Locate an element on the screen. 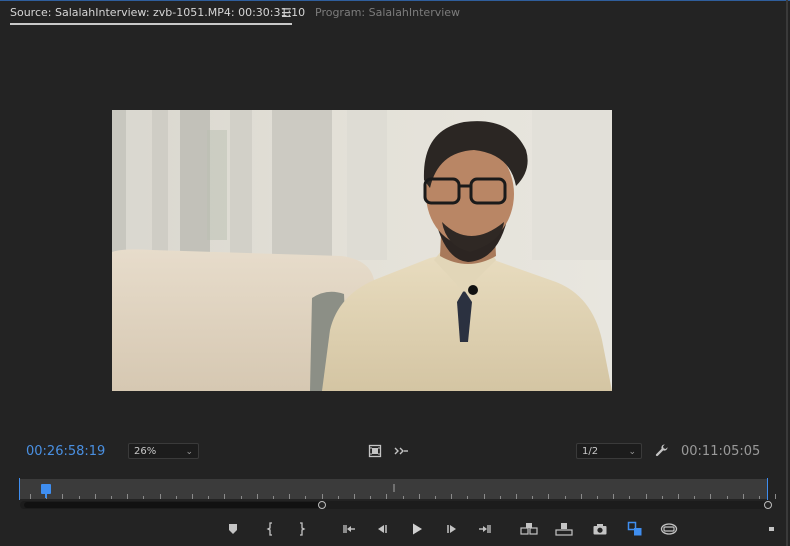 This screenshot has width=790, height=546. more-icon is located at coordinates (771, 529).